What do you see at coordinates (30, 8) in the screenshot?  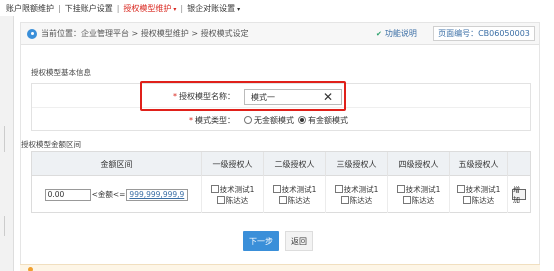 I see `nav-item-account-limit: 账户限额维护` at bounding box center [30, 8].